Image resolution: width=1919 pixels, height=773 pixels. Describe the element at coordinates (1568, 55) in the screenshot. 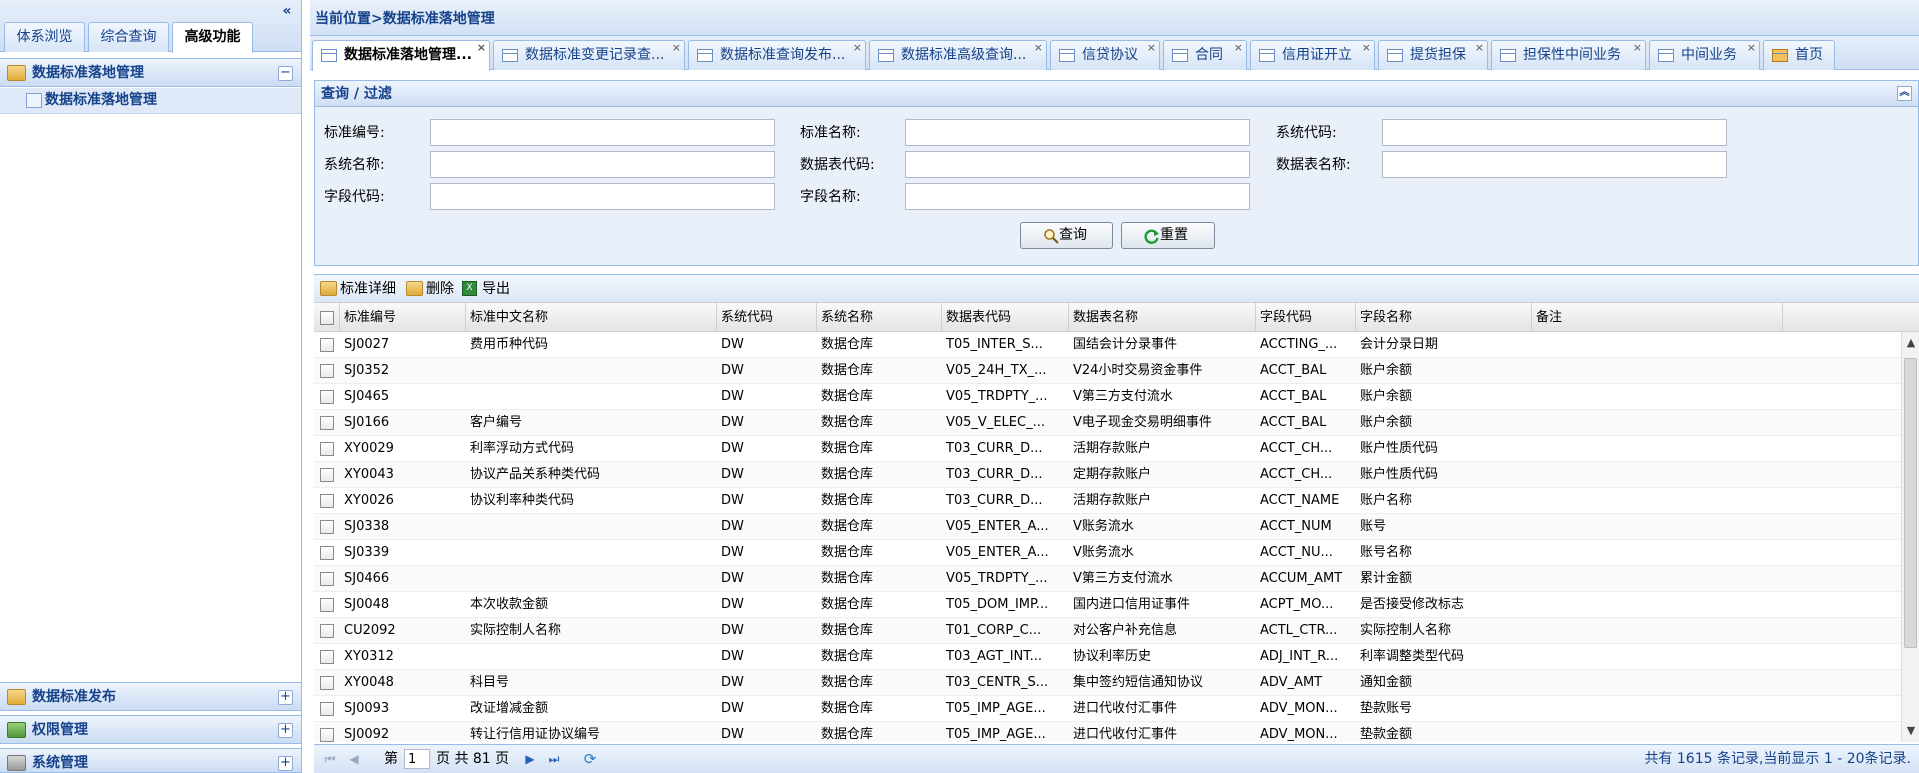

I see `tab-guarantee-intermediate: 担保性中间业务 ×` at that location.